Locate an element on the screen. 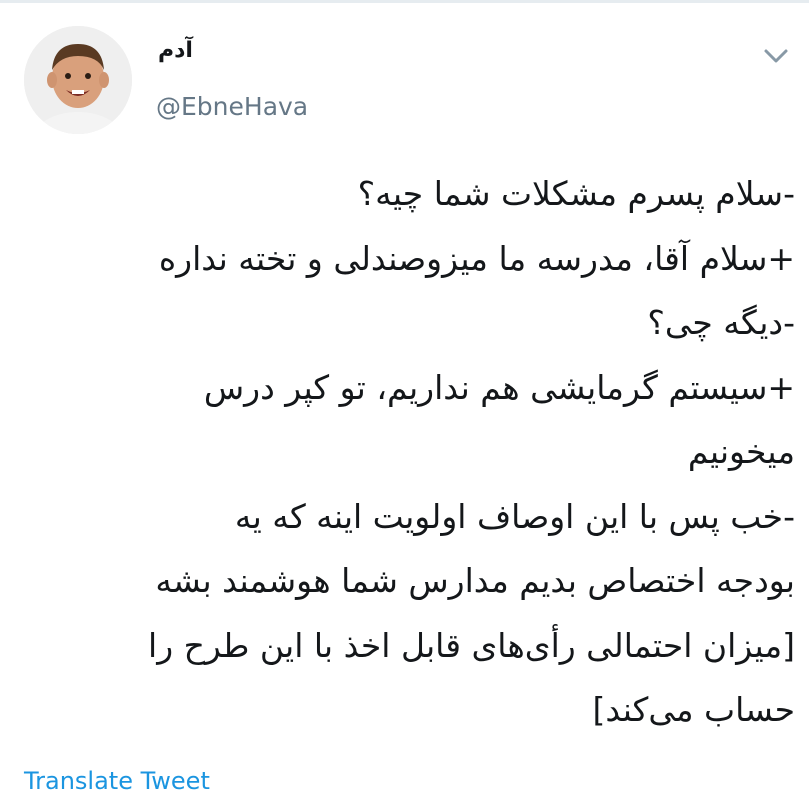 The height and width of the screenshot is (802, 809). author-display-name: آدم is located at coordinates (178, 50).